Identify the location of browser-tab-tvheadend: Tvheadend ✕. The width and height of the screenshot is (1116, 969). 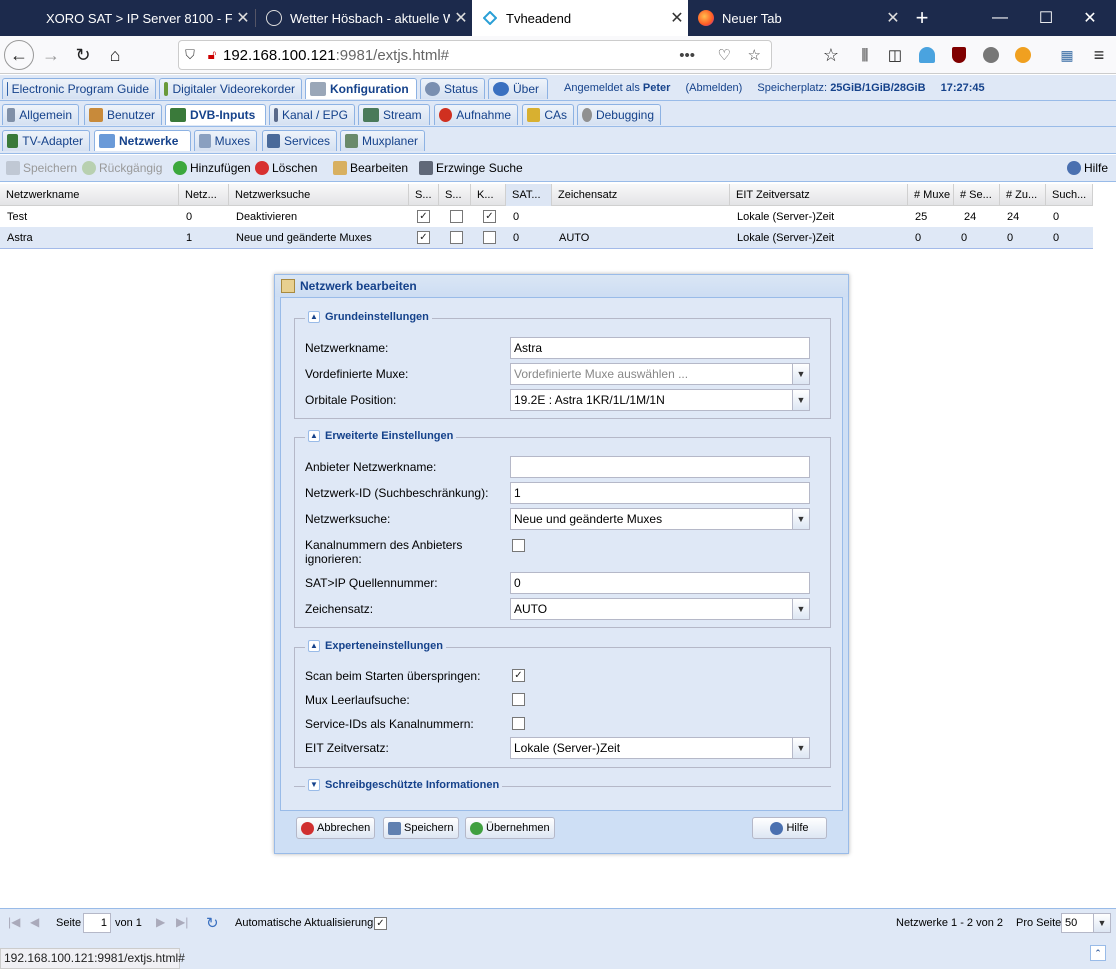
(580, 18).